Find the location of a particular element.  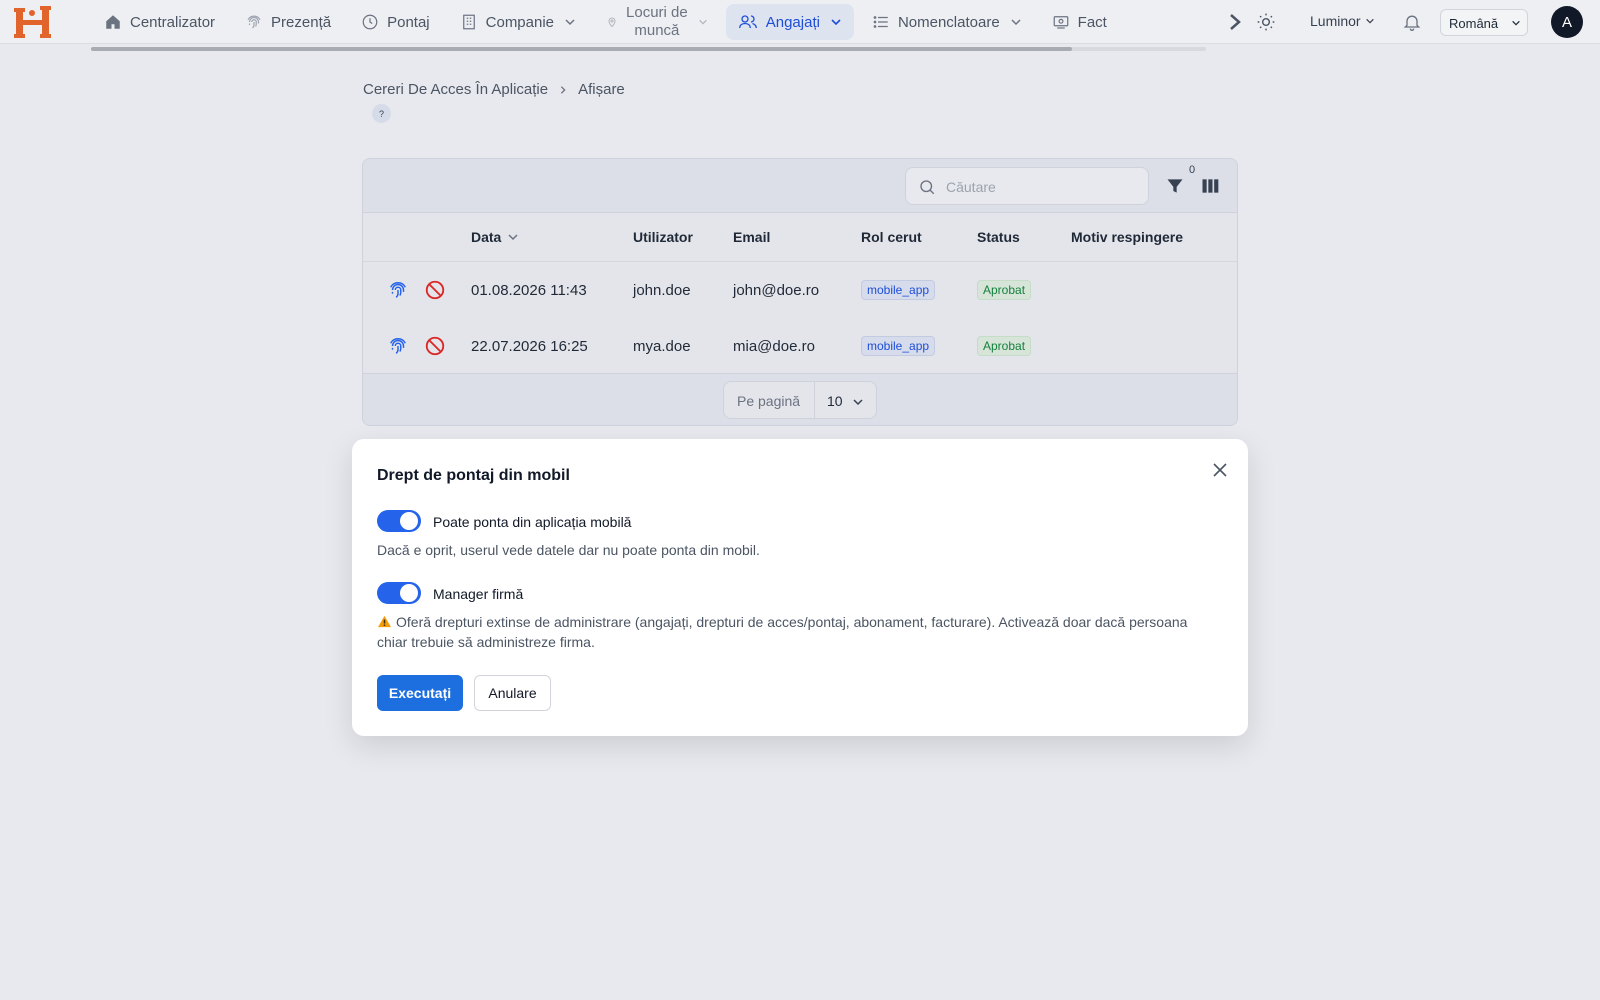

column-header-date: Data is located at coordinates (495, 237).